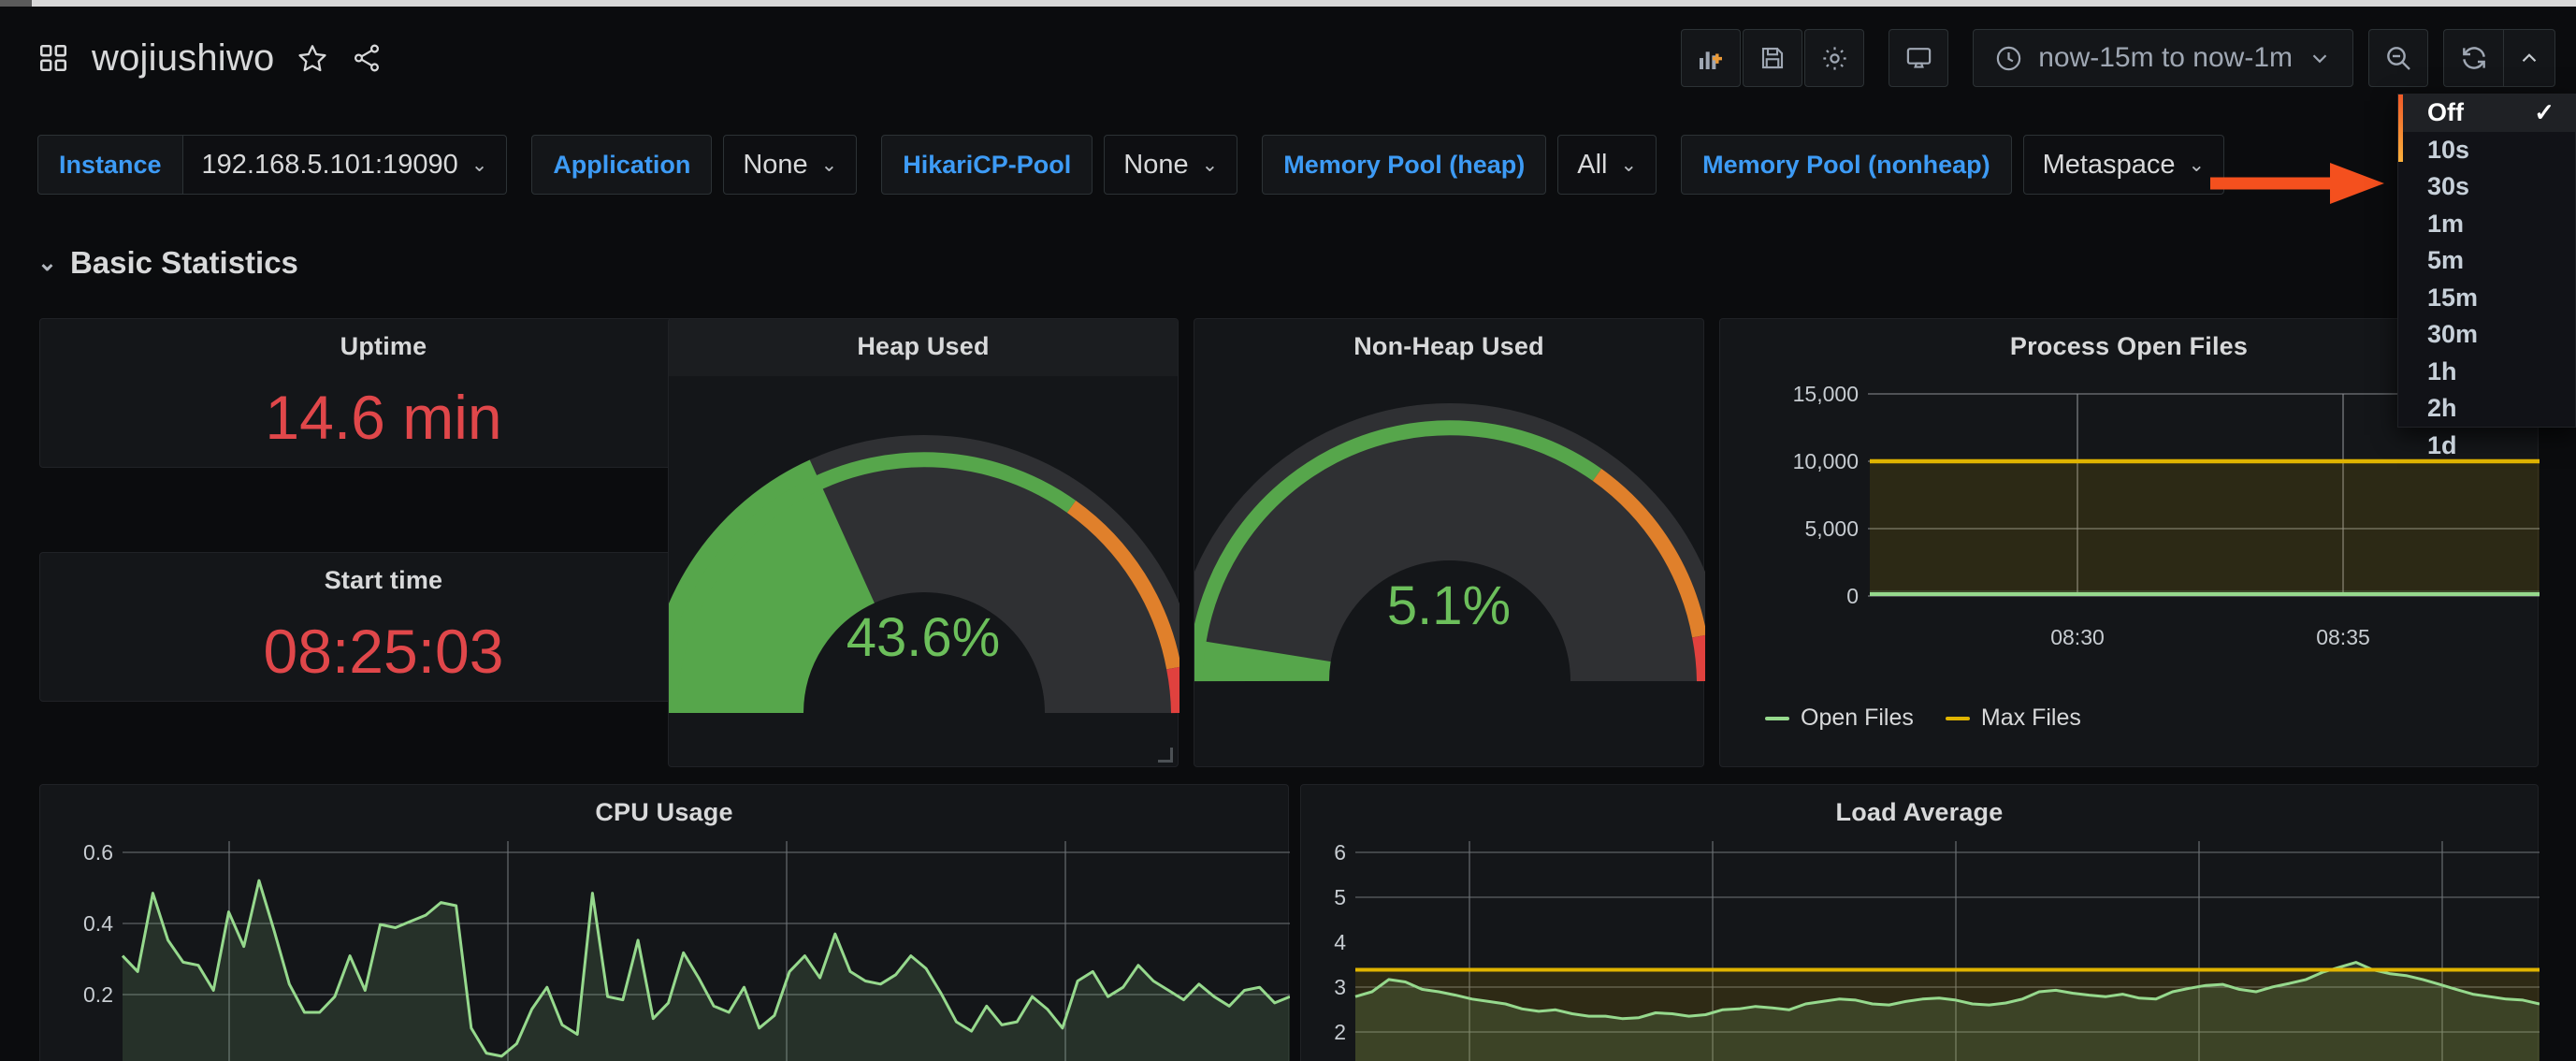  I want to click on variable-memory-pool-heap-label: Memory Pool (heap), so click(1404, 165).